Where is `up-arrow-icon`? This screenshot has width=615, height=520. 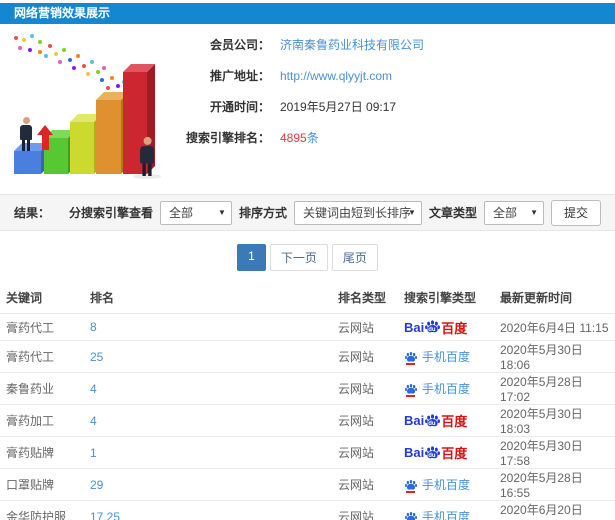
up-arrow-icon is located at coordinates (45, 137).